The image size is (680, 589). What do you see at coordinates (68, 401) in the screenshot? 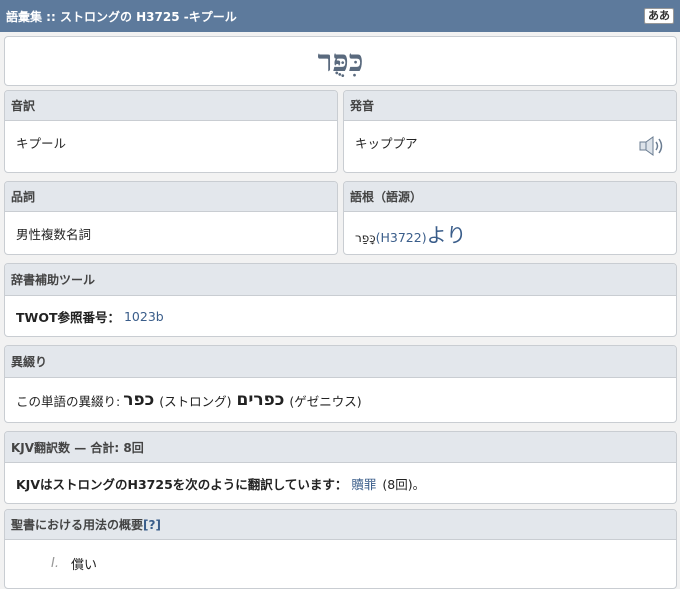
I see `variants-prefix: この単語の異綴り:` at bounding box center [68, 401].